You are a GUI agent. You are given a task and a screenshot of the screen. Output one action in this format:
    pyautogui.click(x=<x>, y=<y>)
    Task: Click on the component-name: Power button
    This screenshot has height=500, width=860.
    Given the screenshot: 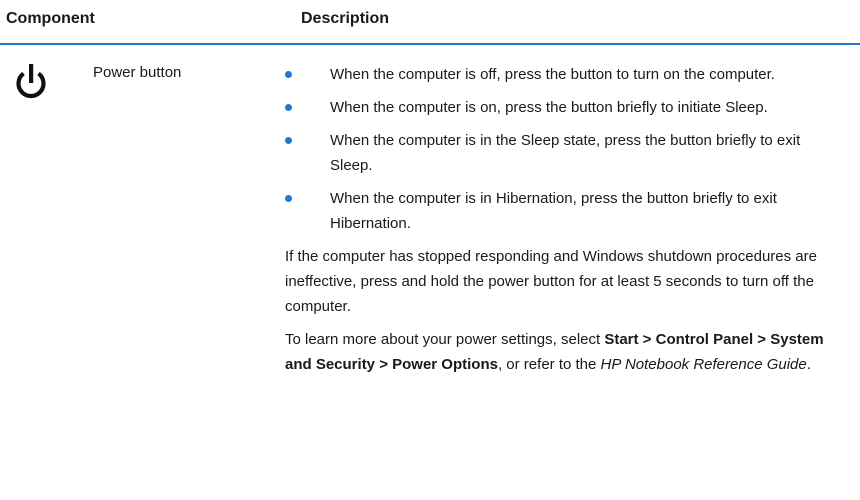 What is the action you would take?
    pyautogui.click(x=137, y=72)
    